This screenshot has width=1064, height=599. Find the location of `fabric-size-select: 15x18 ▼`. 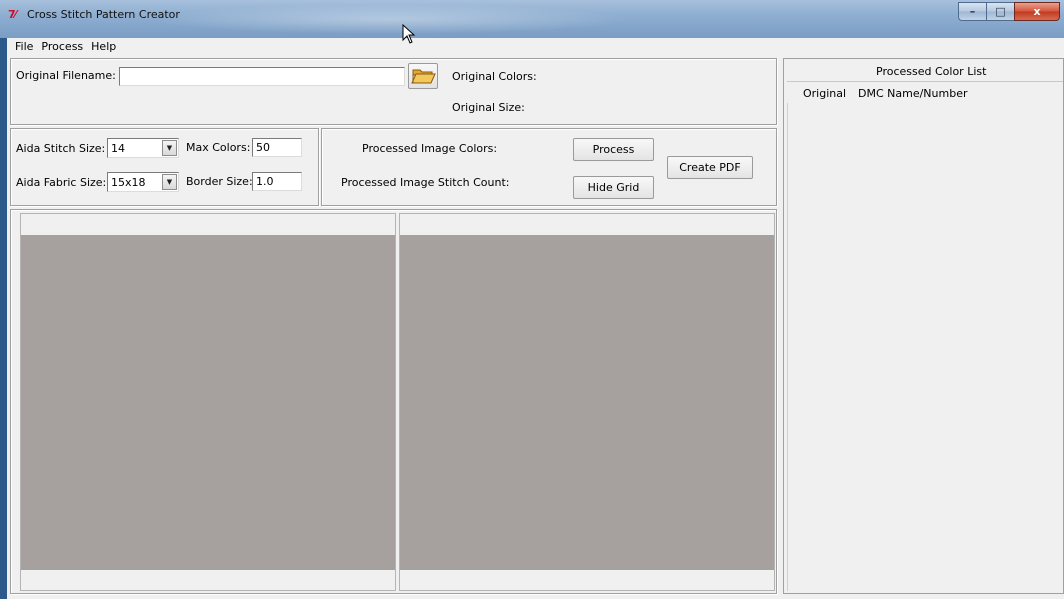

fabric-size-select: 15x18 ▼ is located at coordinates (143, 182).